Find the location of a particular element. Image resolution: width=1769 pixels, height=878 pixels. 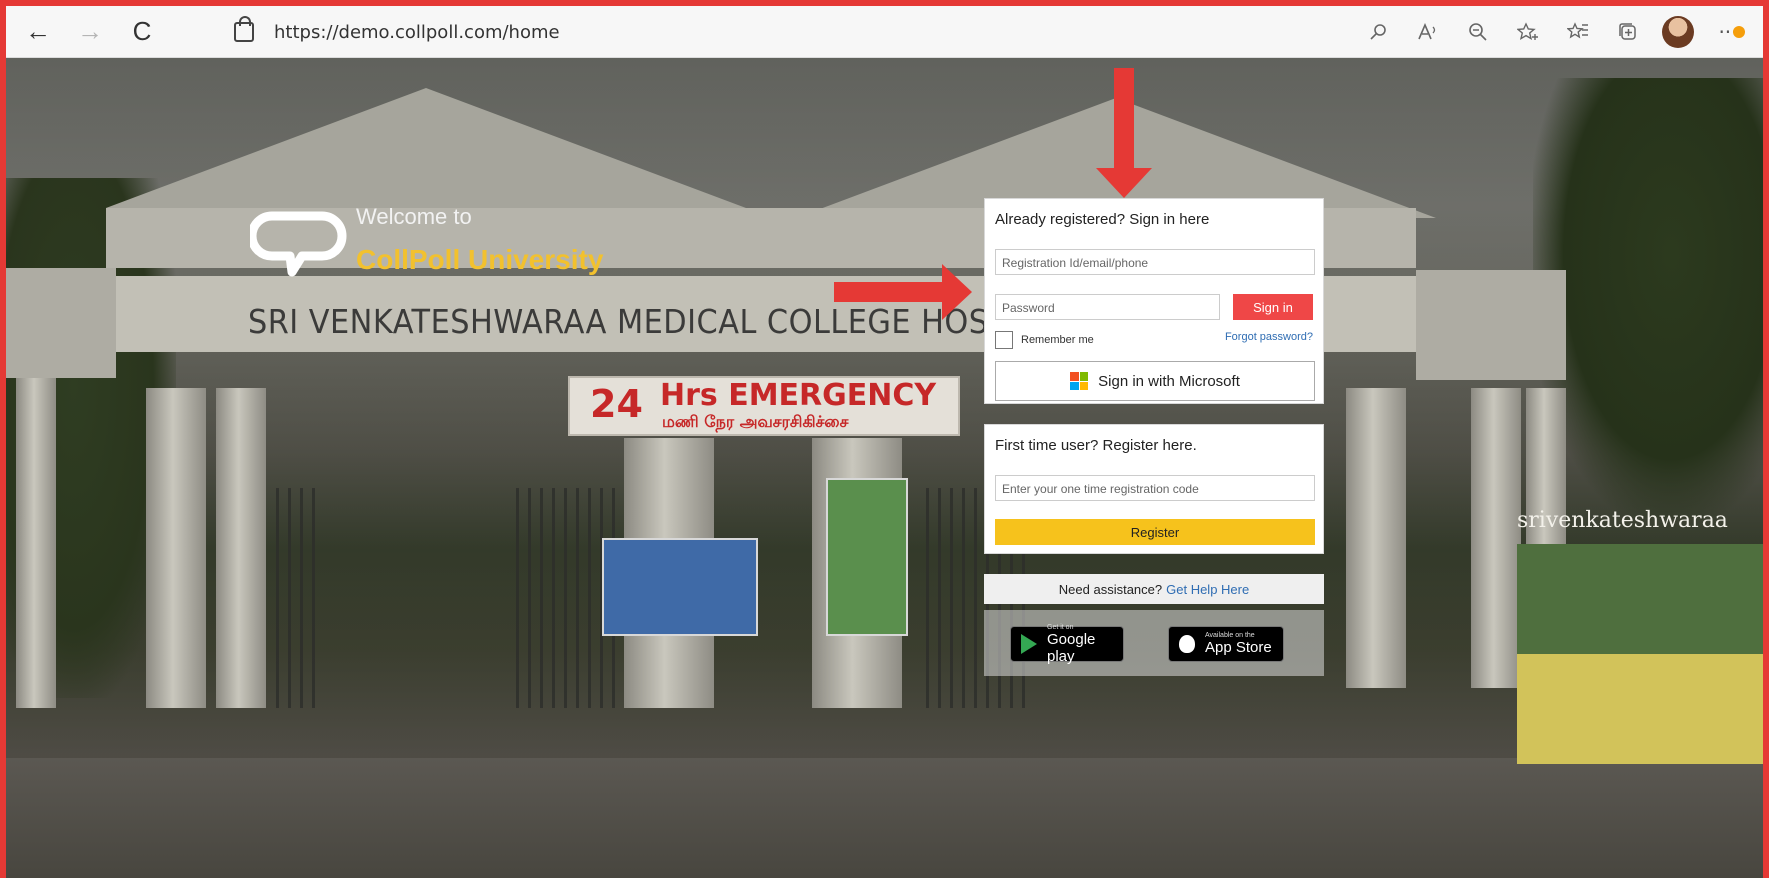

app-store-name: App Store is located at coordinates (1238, 647).